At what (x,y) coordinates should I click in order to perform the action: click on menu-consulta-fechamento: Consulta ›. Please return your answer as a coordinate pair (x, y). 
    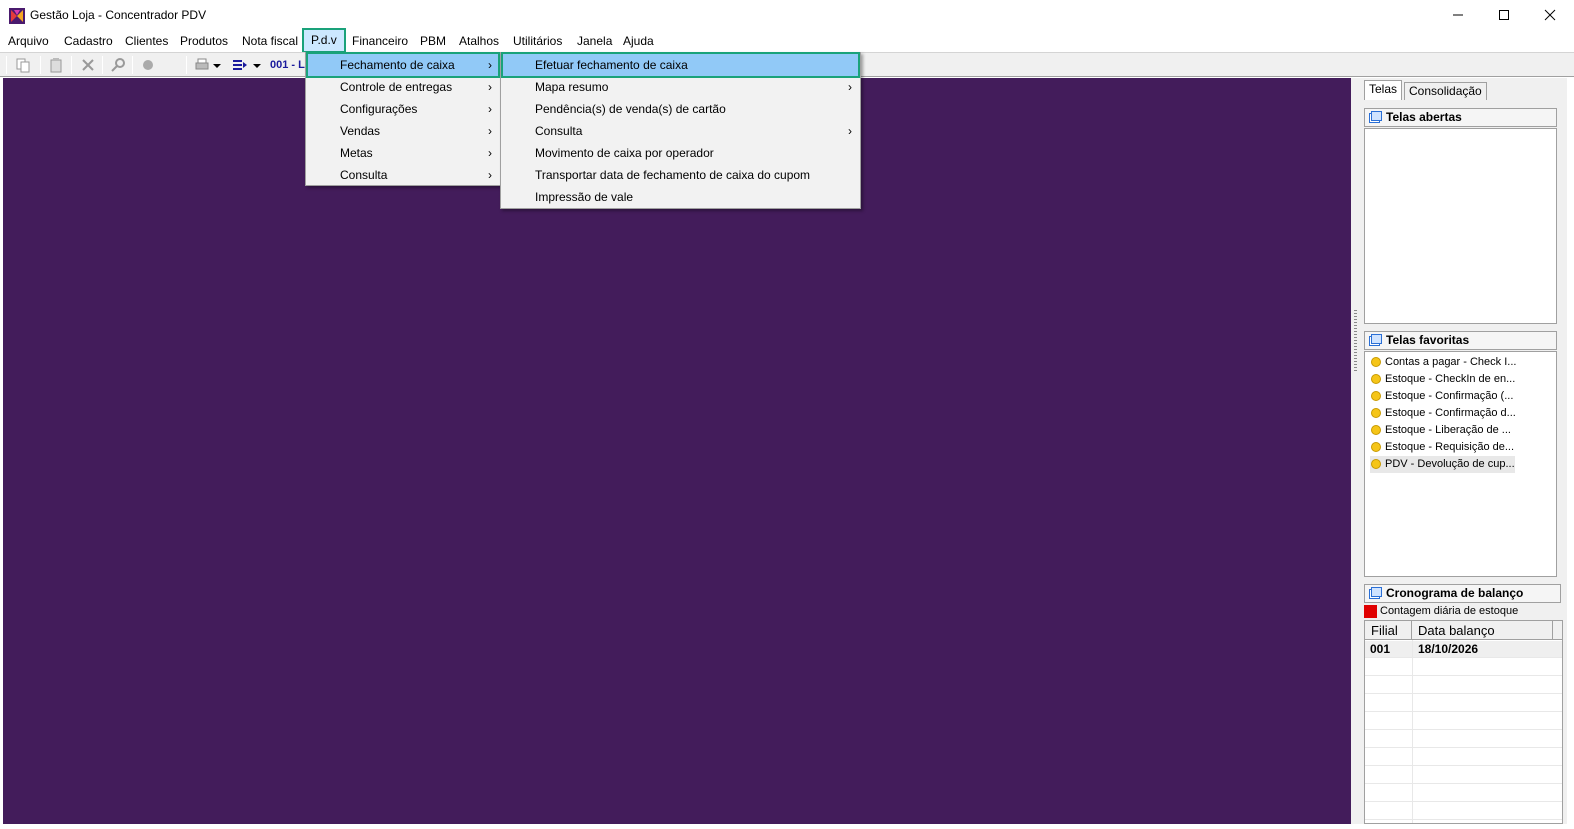
    Looking at the image, I should click on (680, 131).